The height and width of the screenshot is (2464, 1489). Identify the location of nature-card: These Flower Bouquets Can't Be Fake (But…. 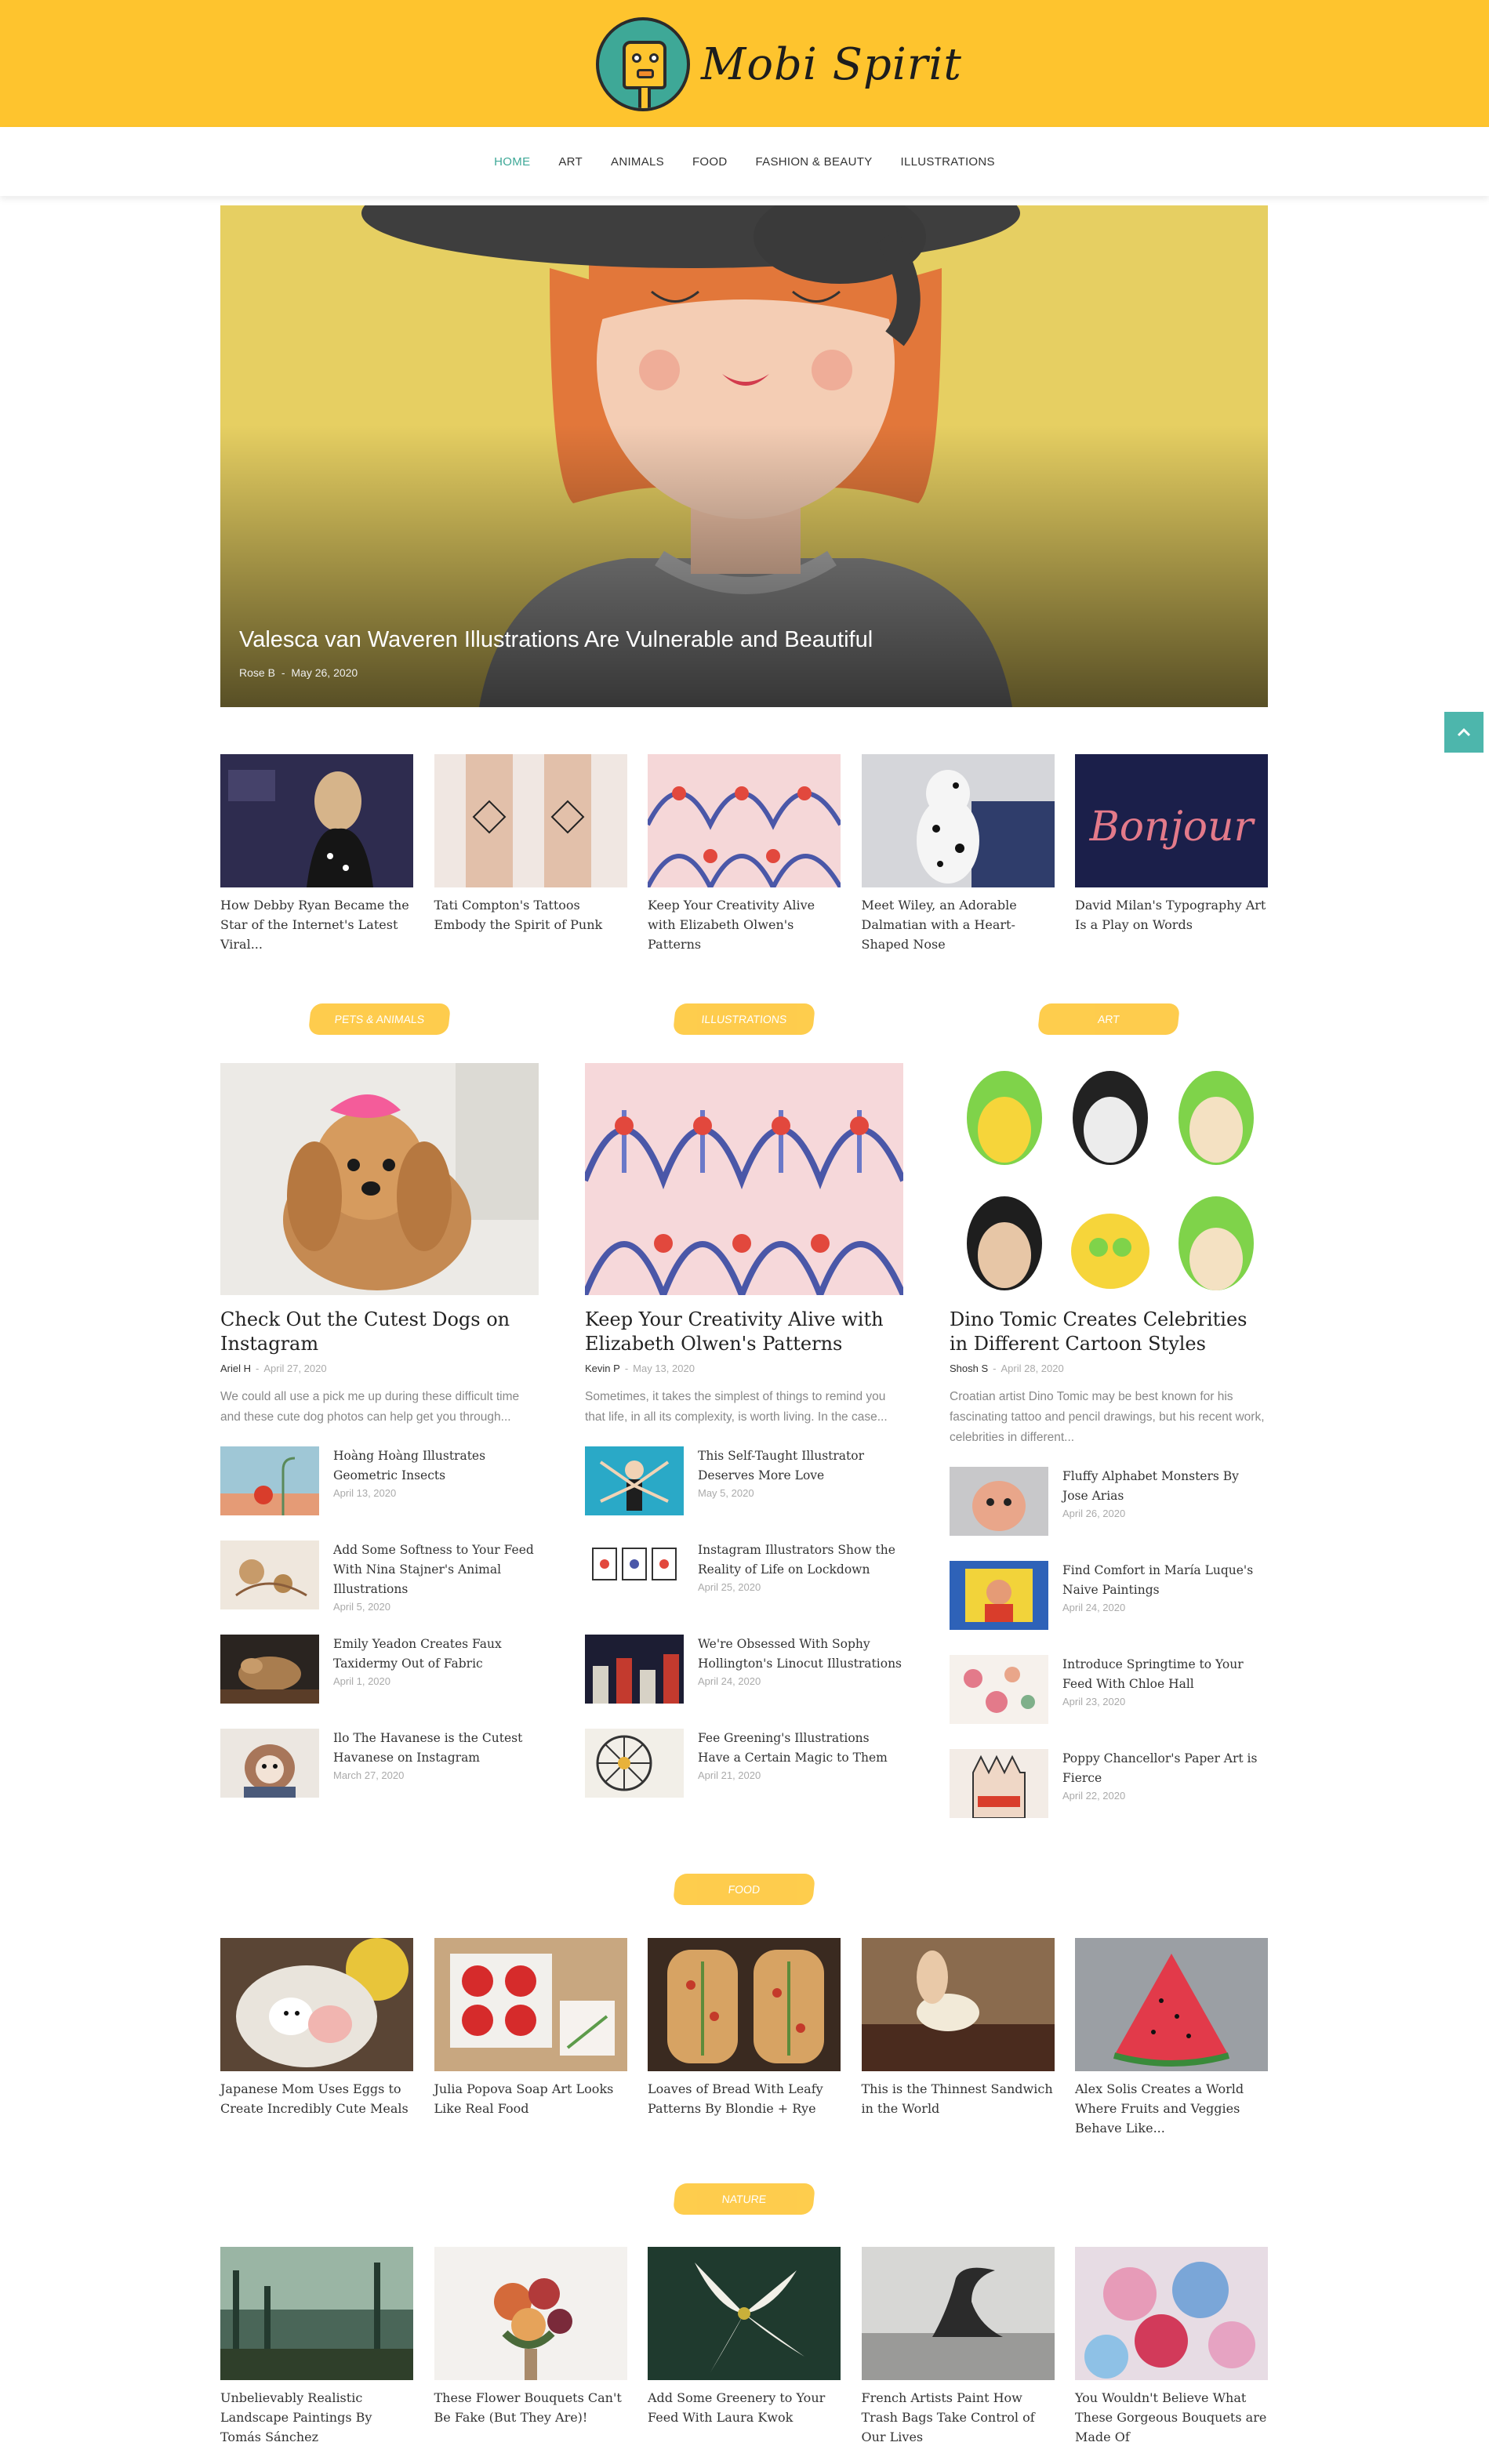
(530, 2347).